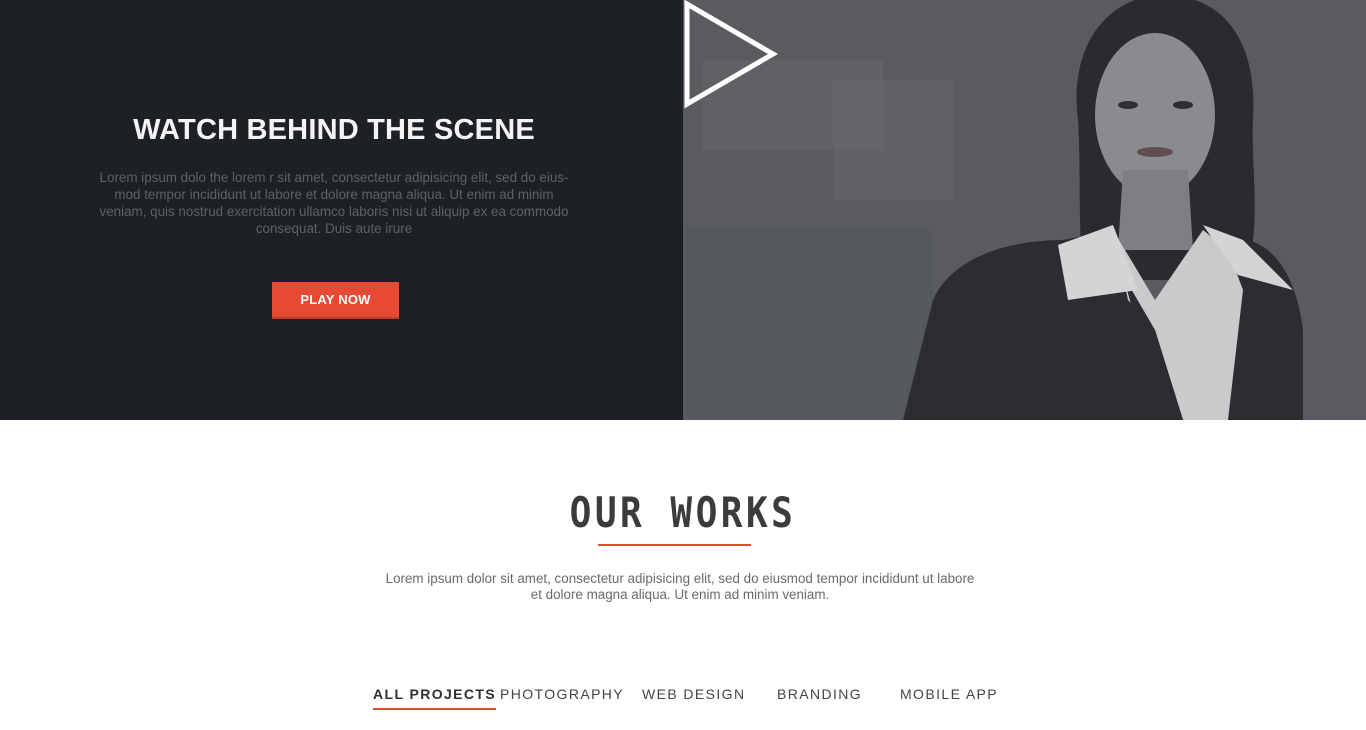  Describe the element at coordinates (335, 300) in the screenshot. I see `play-now-button: PLAY NOW` at that location.